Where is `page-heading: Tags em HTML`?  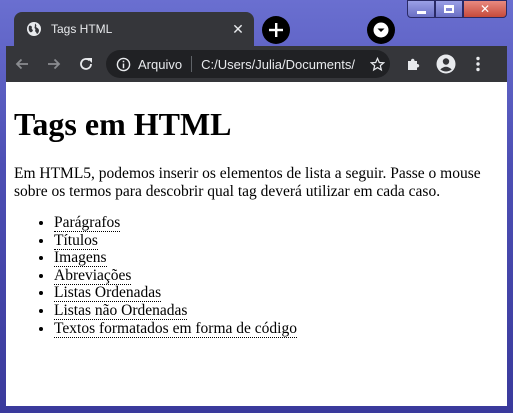 page-heading: Tags em HTML is located at coordinates (123, 124).